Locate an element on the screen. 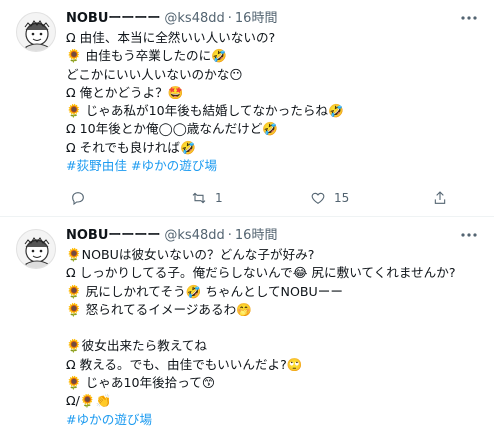  tweet-line: 🌻NOBUは彼女いないの？どんな子が好み? is located at coordinates (190, 254).